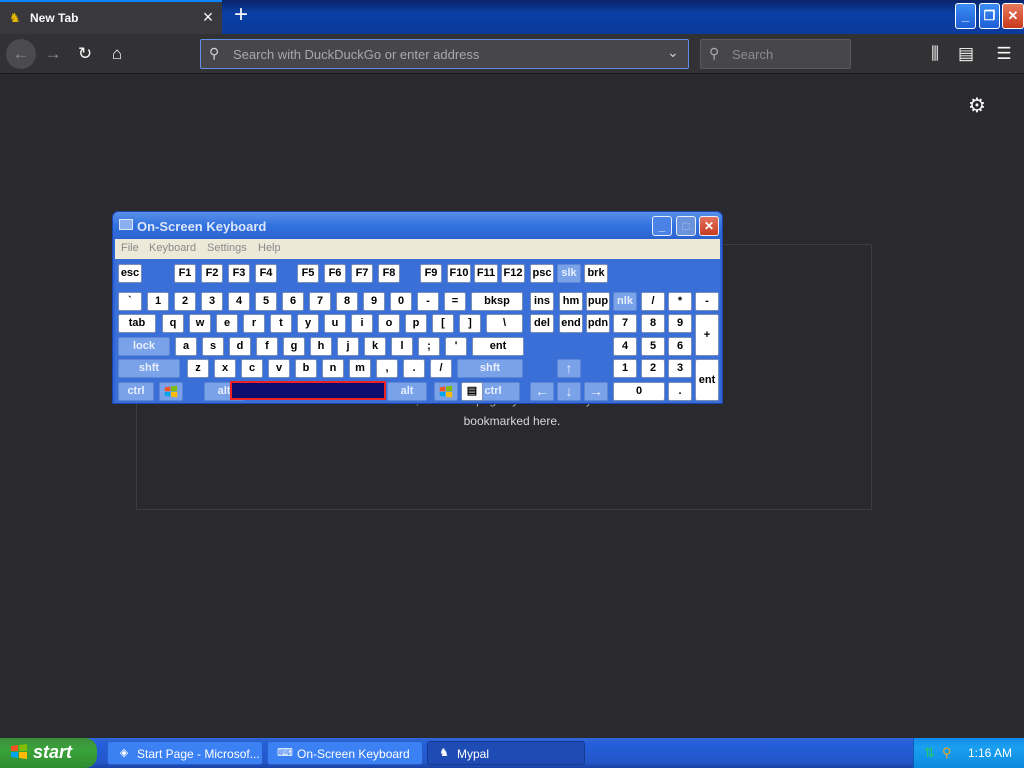  Describe the element at coordinates (1013, 16) in the screenshot. I see `window-close-button: ✕` at that location.